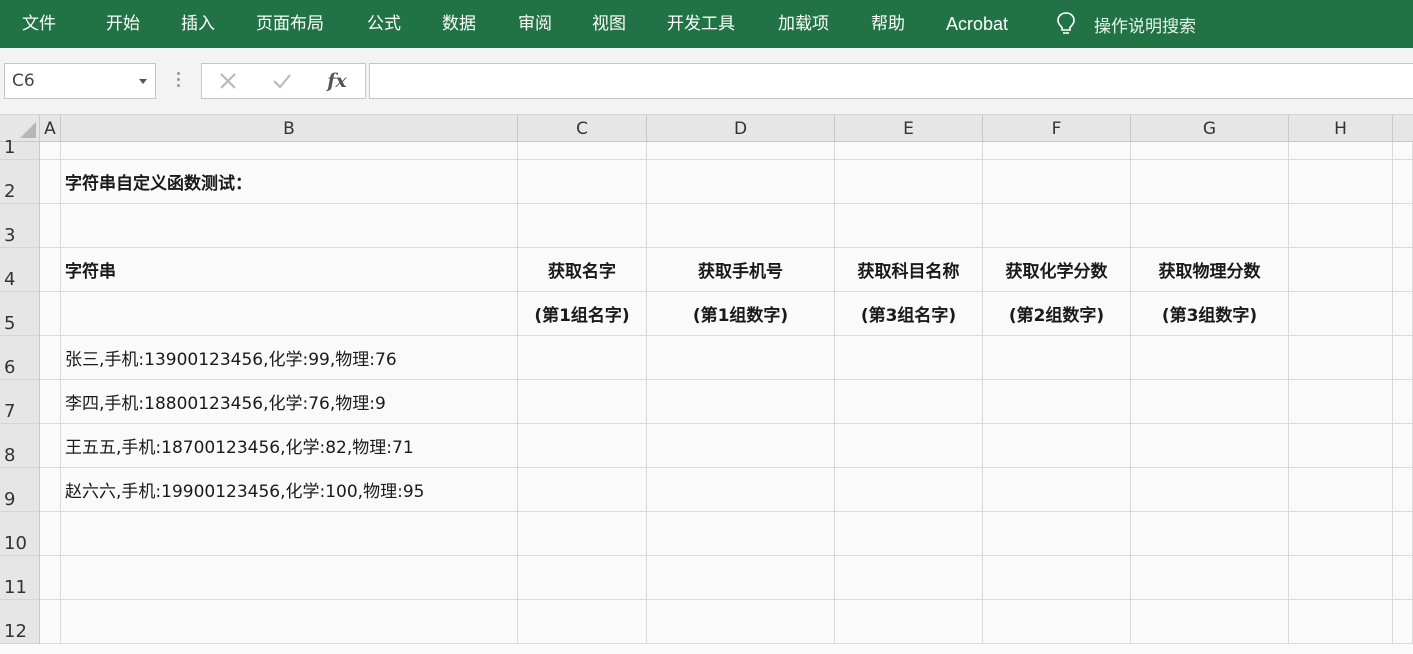 The image size is (1413, 654). Describe the element at coordinates (909, 226) in the screenshot. I see `cell-e3` at that location.